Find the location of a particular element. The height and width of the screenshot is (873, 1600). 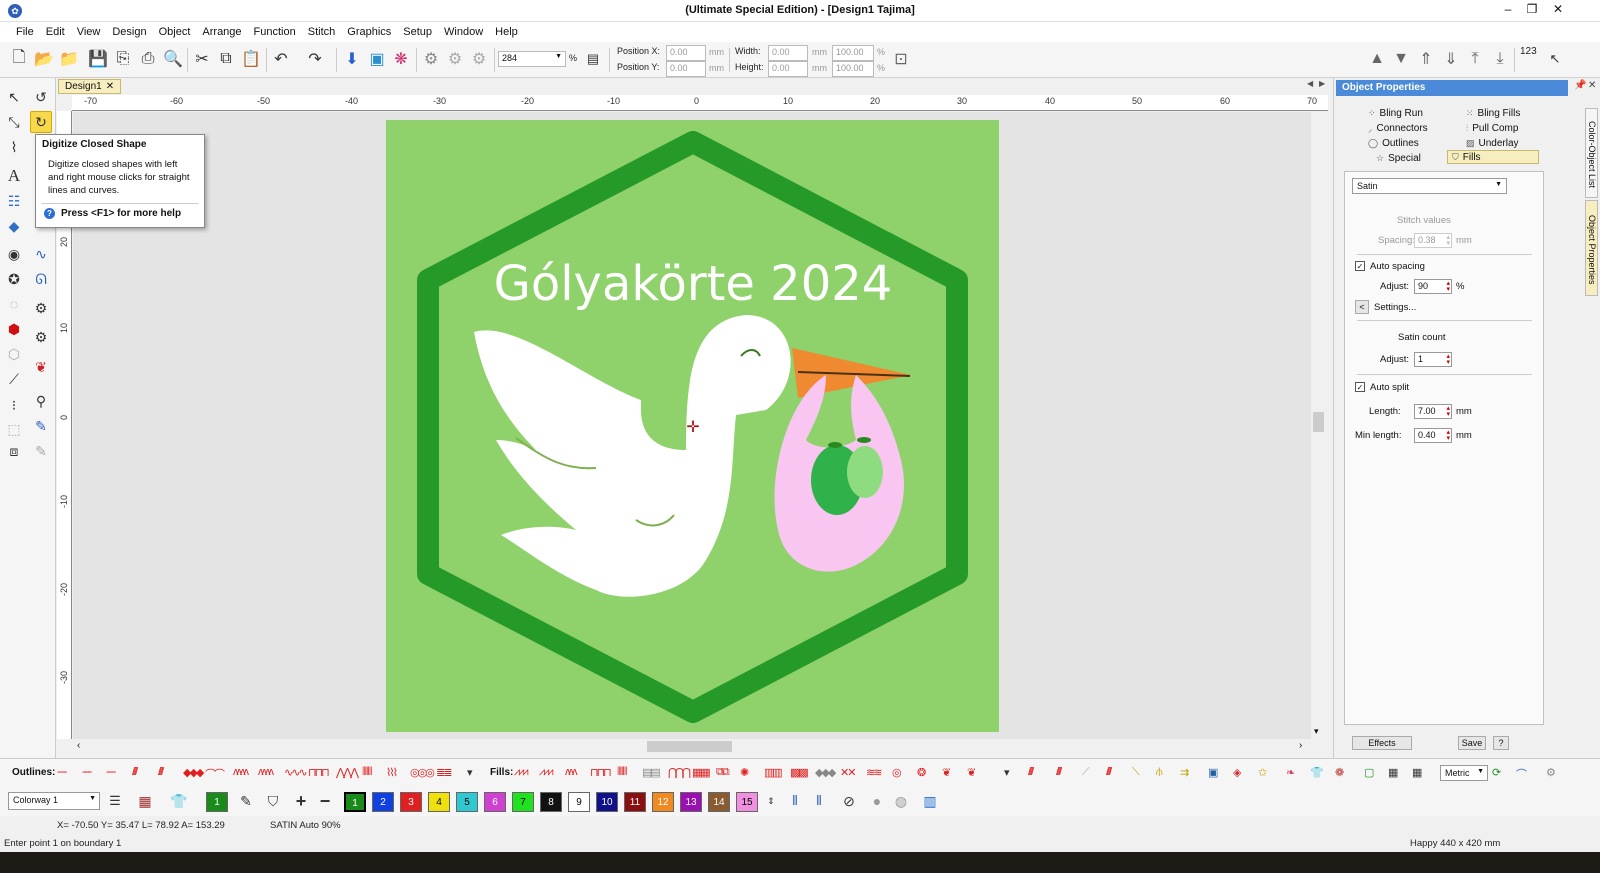

horizontal-scrollbar: ‹ › is located at coordinates (692, 746).